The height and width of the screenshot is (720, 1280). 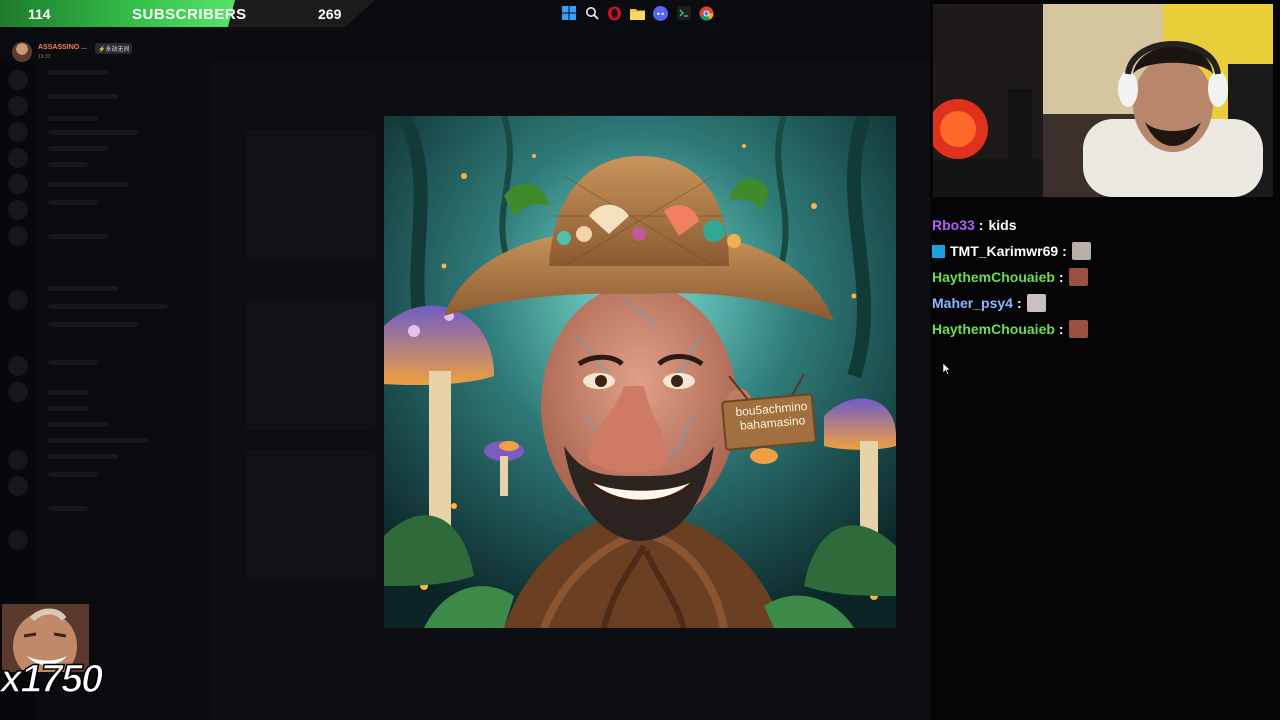 I want to click on opera-icon, so click(x=614, y=13).